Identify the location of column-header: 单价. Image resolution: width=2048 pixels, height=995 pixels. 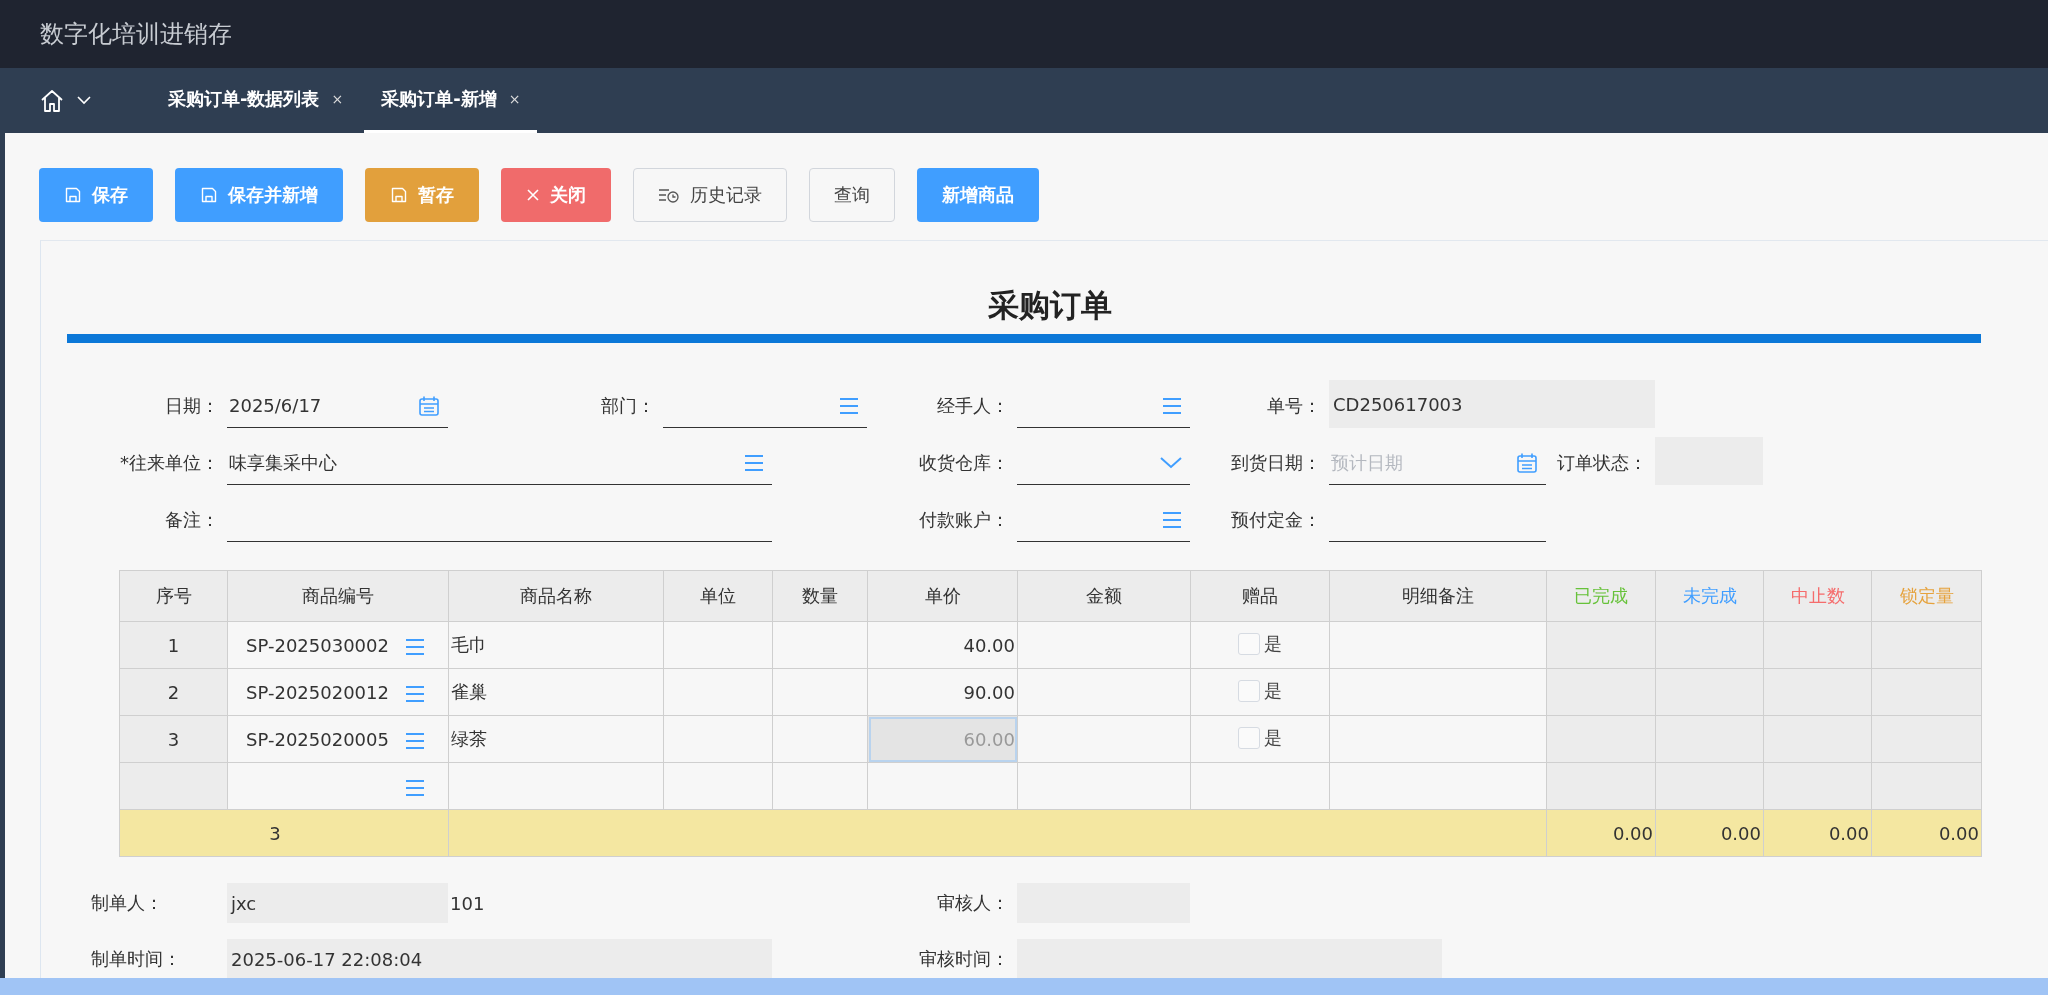
(942, 596).